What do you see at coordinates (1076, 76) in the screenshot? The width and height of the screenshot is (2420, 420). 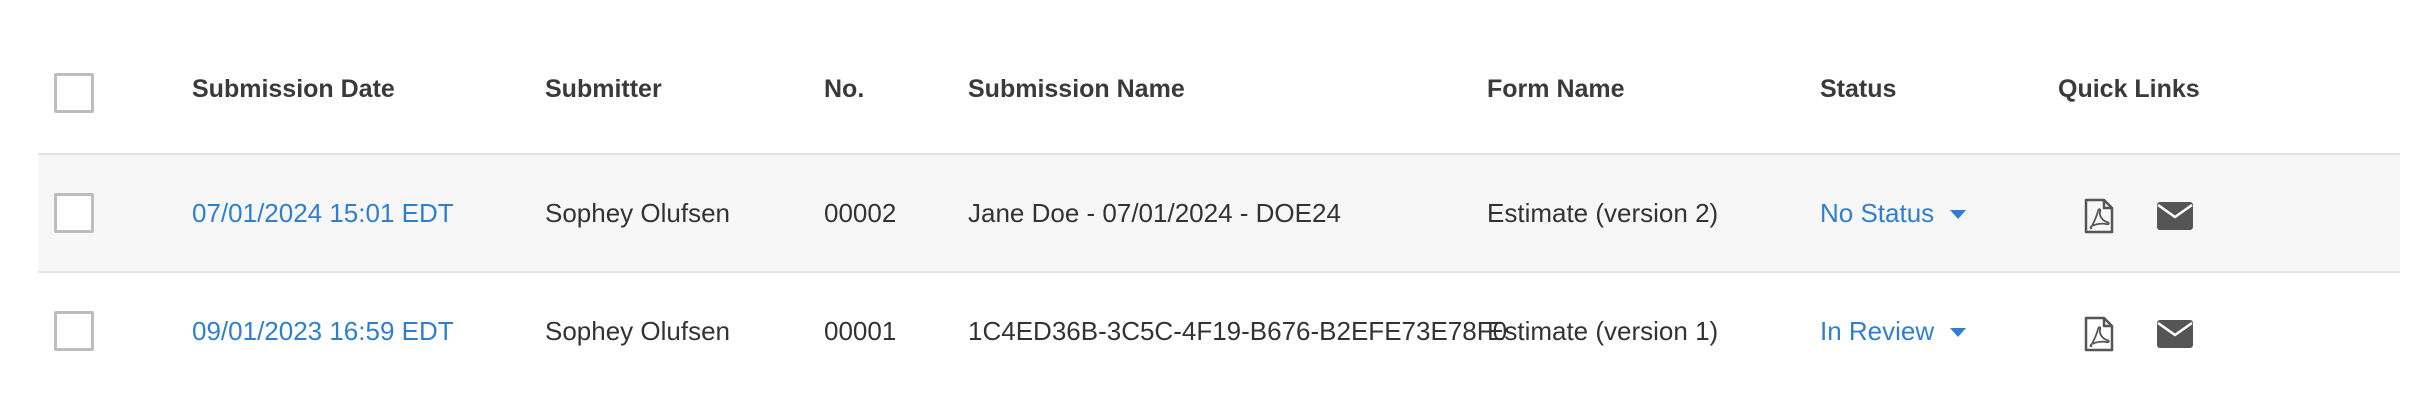 I see `header-submission-name: Submission Name` at bounding box center [1076, 76].